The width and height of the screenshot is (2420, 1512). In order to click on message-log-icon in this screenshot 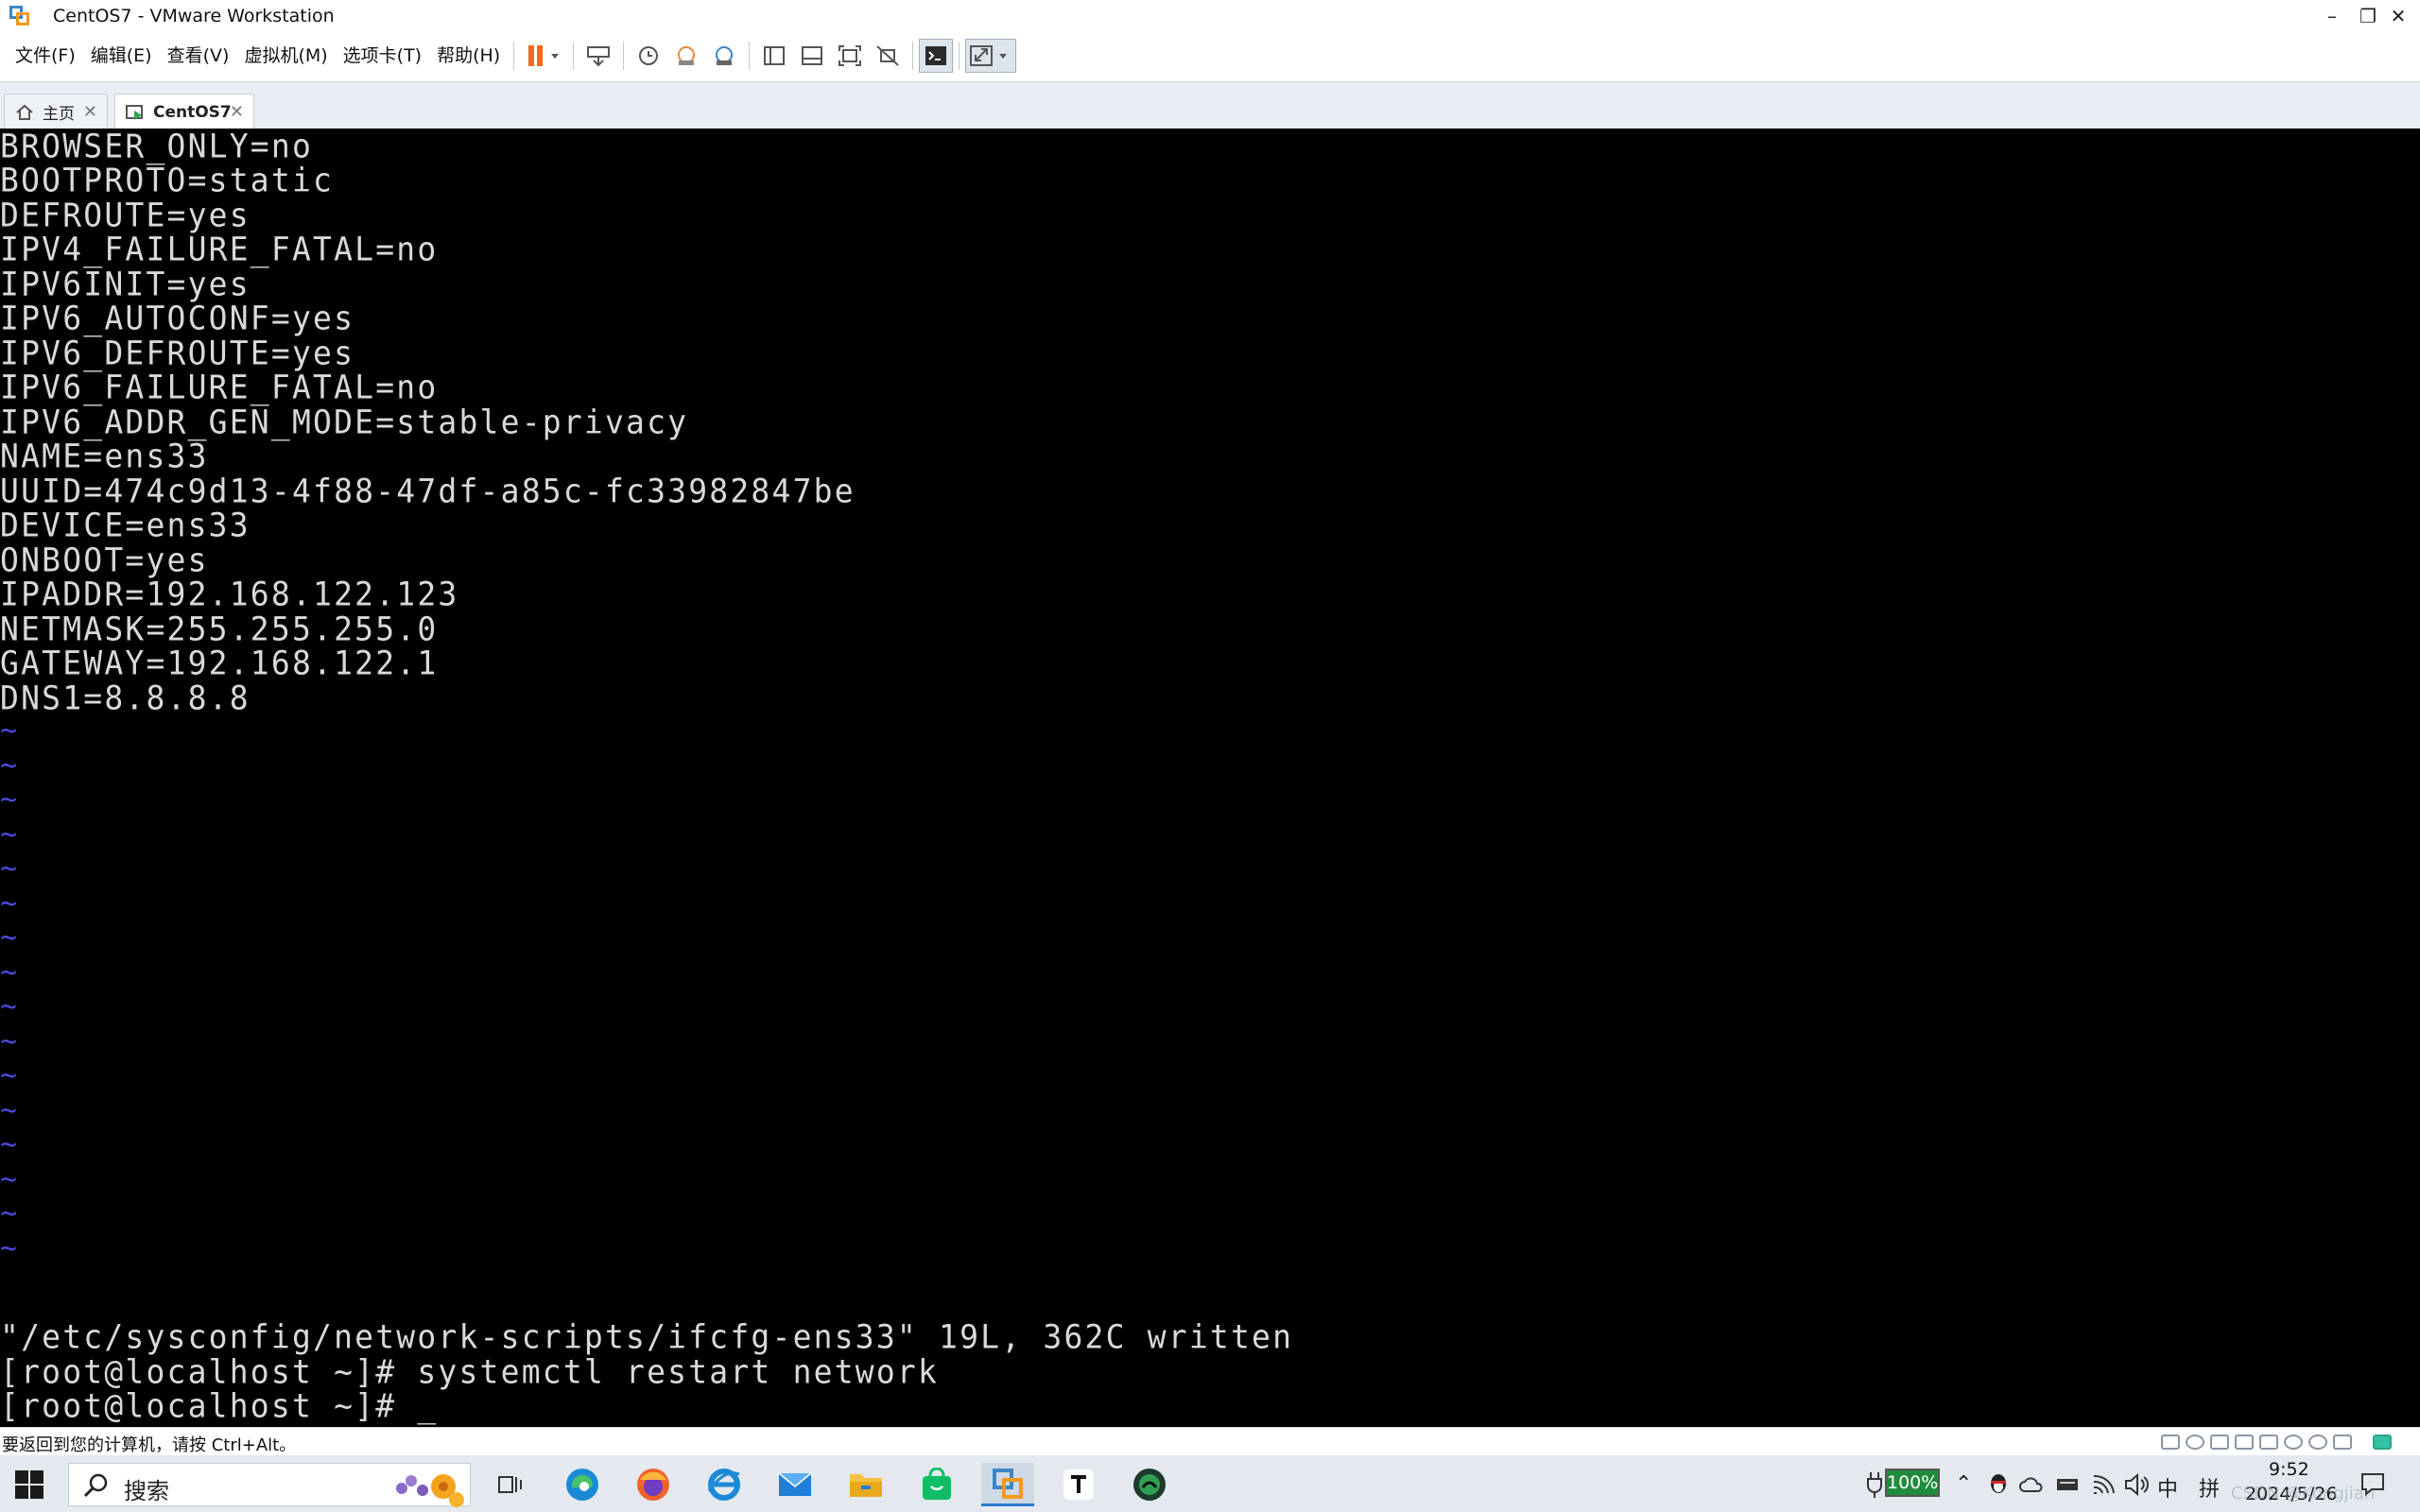, I will do `click(2382, 1442)`.